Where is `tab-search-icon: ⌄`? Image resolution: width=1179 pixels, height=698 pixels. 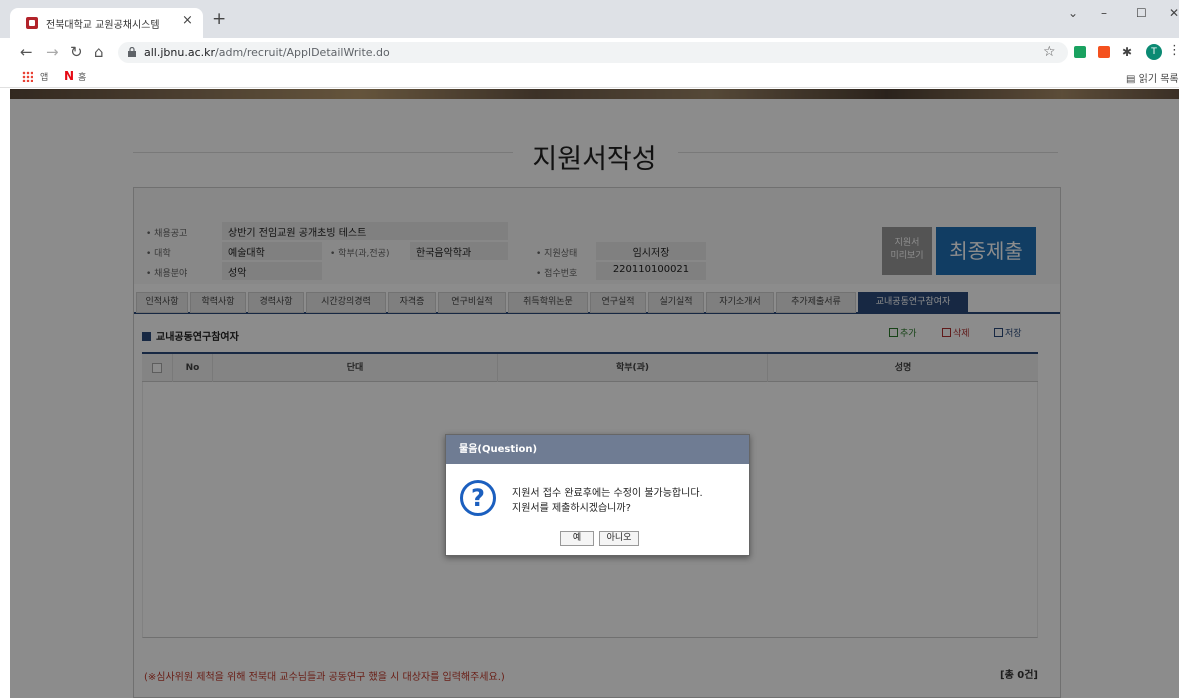
tab-search-icon: ⌄ is located at coordinates (1073, 13).